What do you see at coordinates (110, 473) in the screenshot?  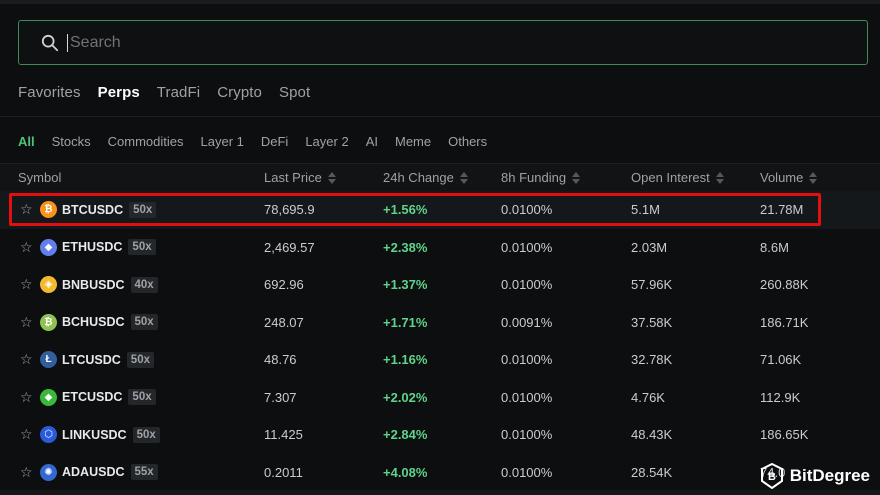 I see `symbol-cell: ADAUSDC 55x` at bounding box center [110, 473].